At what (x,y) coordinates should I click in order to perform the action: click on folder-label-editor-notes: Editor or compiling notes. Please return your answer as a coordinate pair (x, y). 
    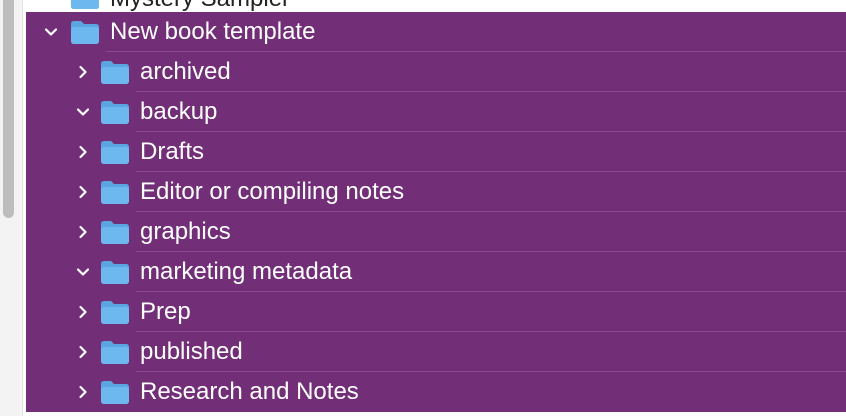
    Looking at the image, I should click on (272, 191).